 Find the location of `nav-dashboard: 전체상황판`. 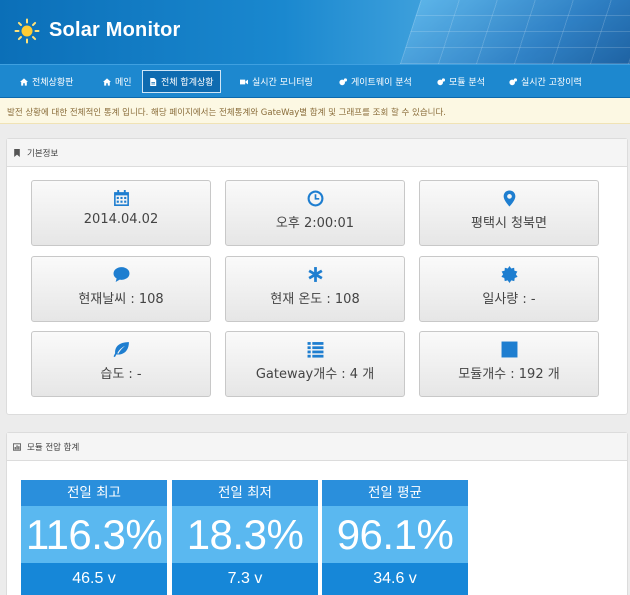

nav-dashboard: 전체상황판 is located at coordinates (46, 81).